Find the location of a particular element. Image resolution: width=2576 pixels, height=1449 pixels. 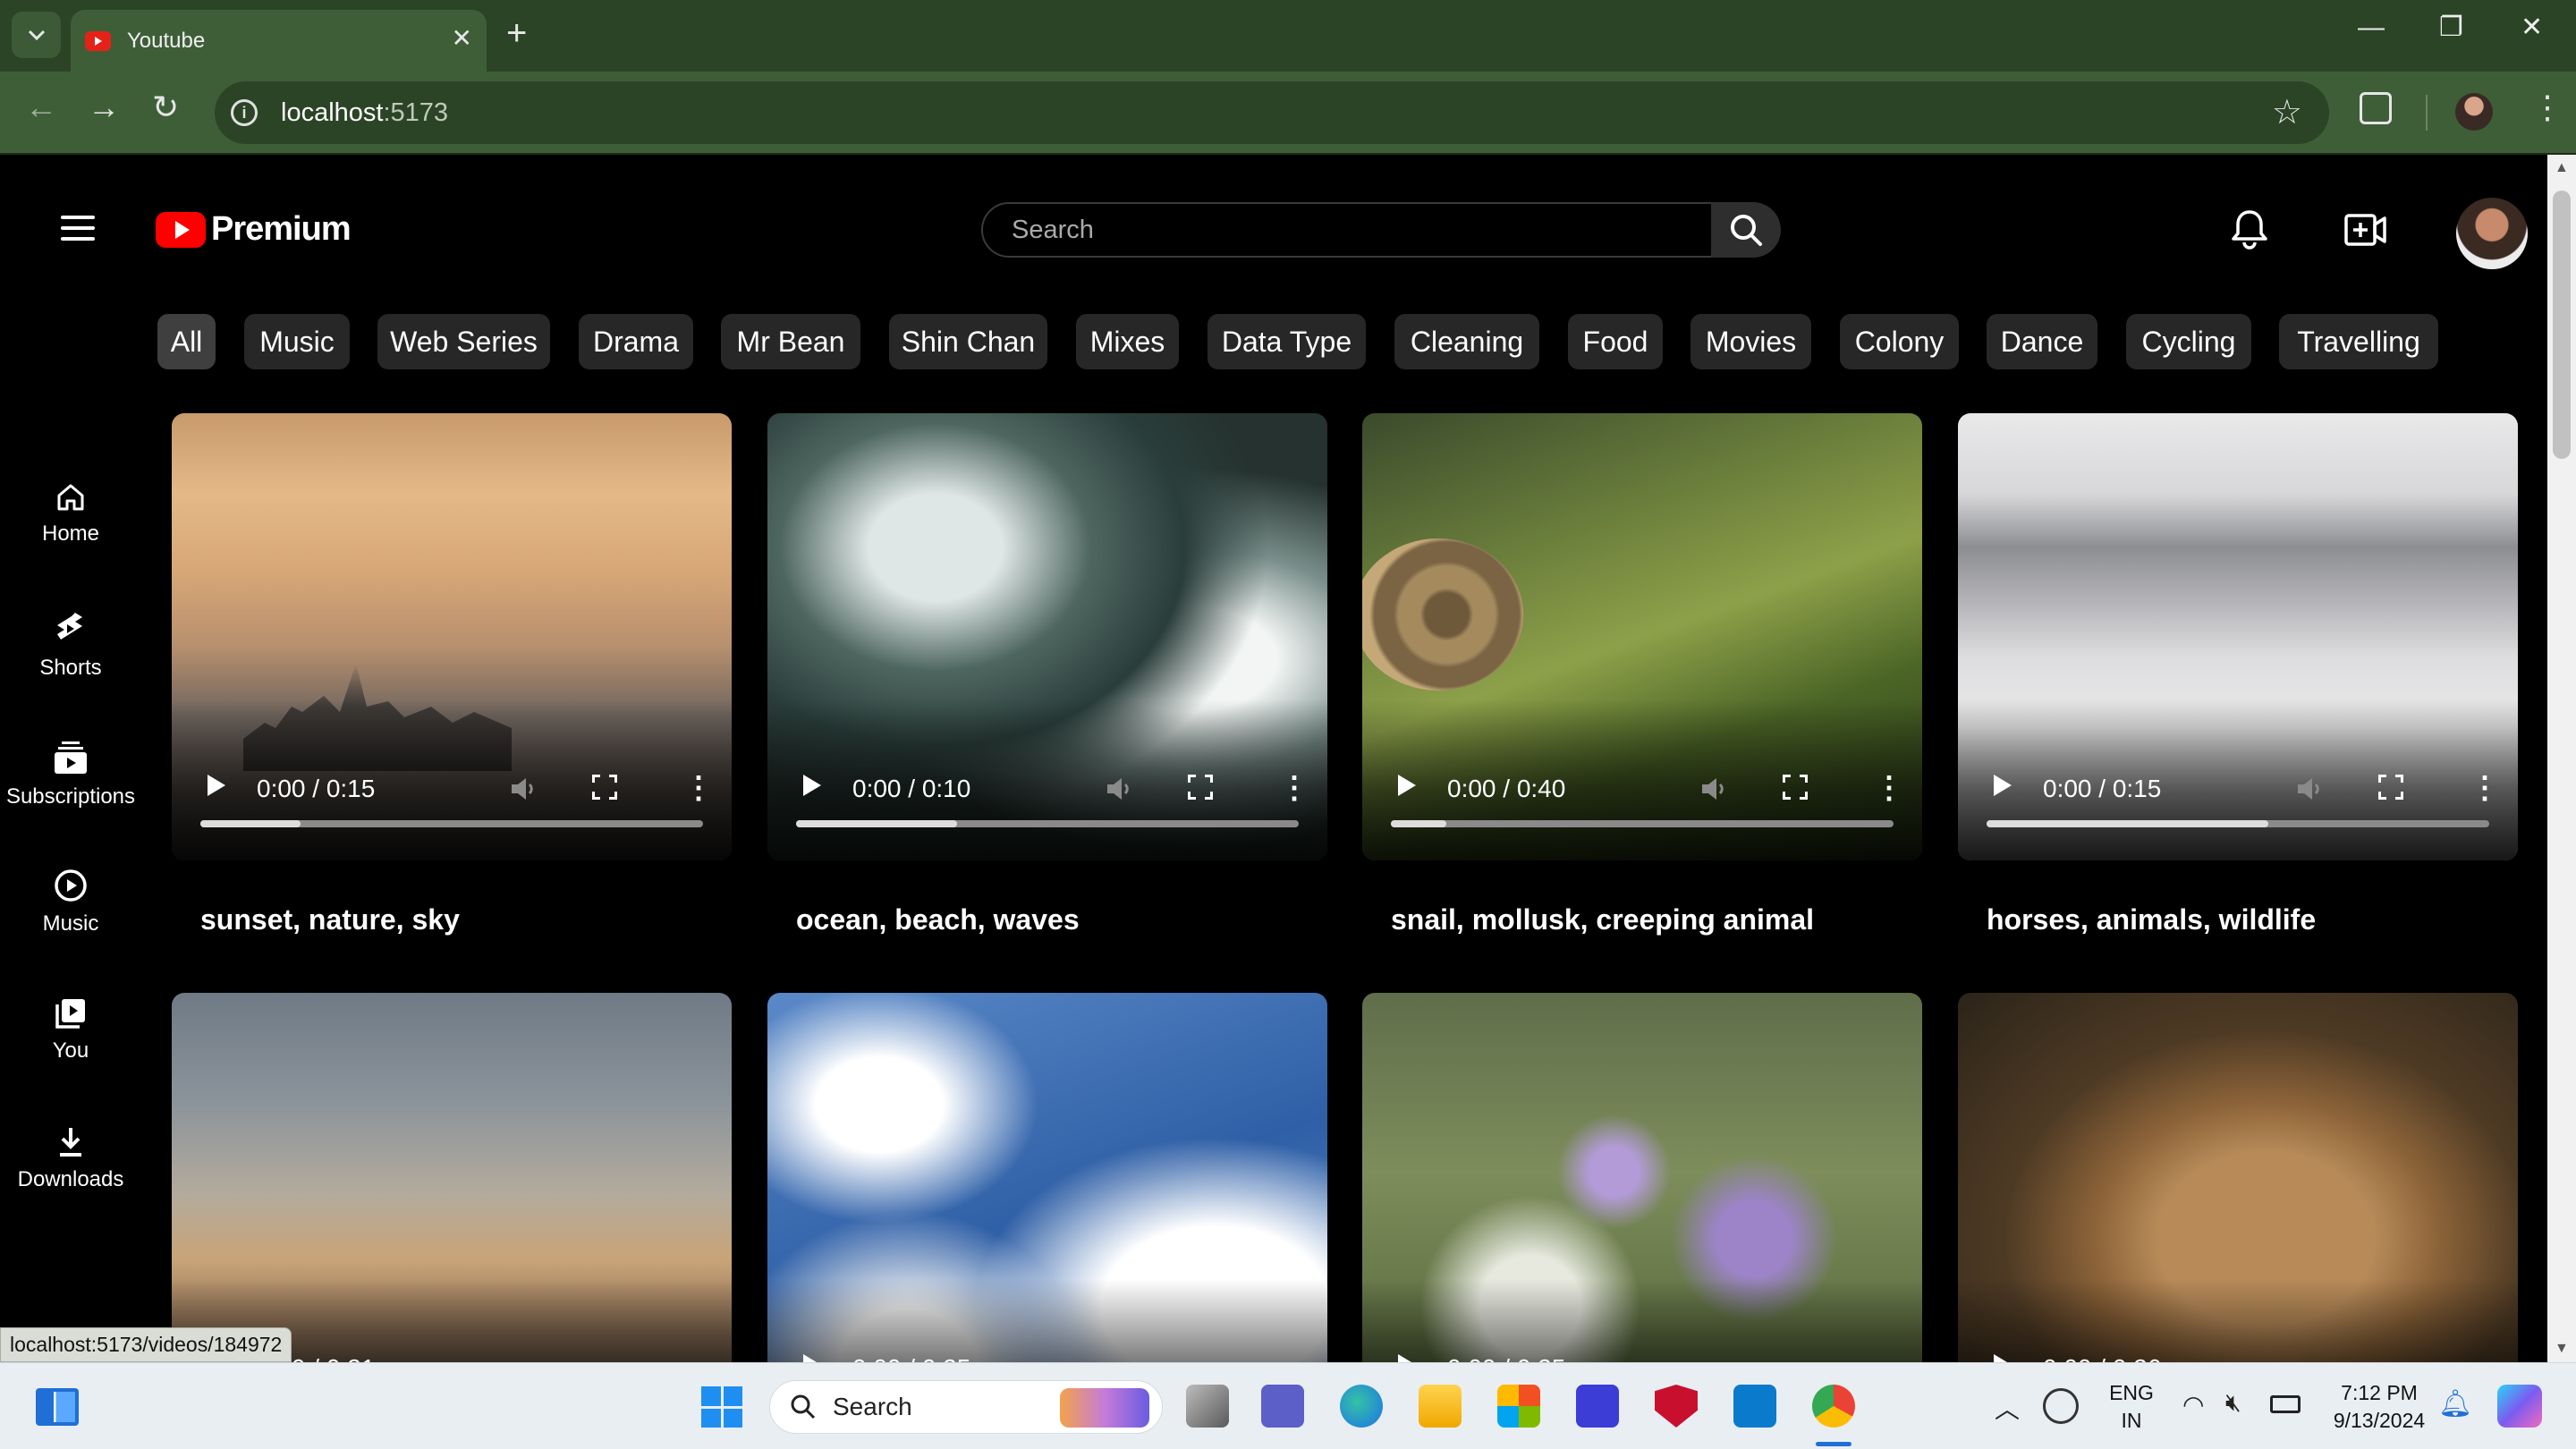

video-player: 0:00 / 0:40 ⋮ is located at coordinates (1642, 636).